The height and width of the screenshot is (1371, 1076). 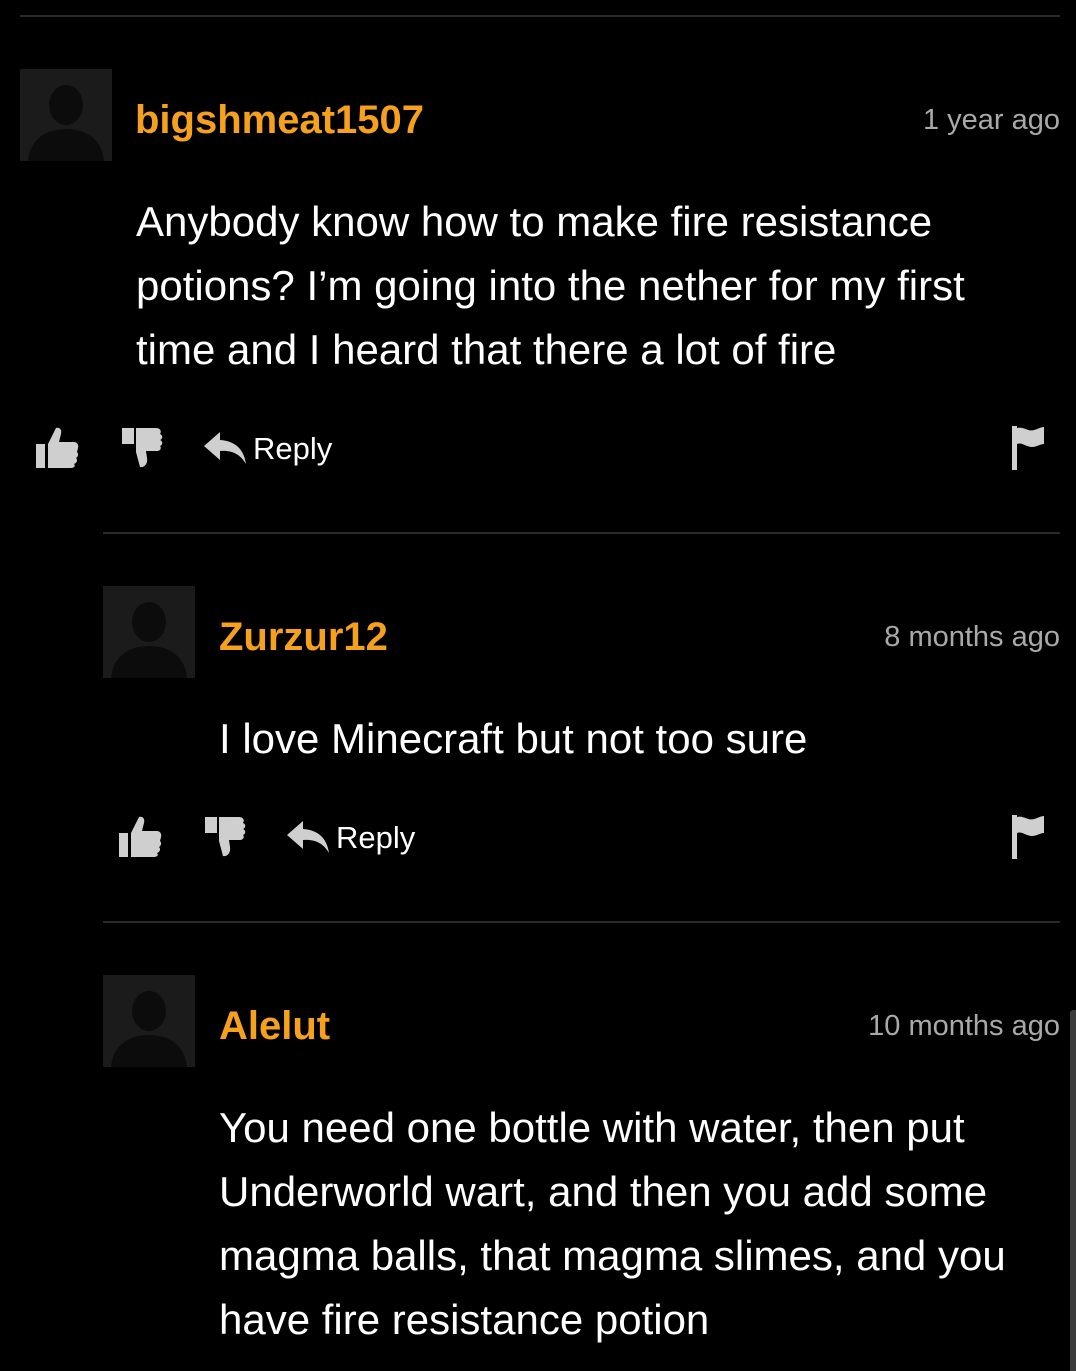 What do you see at coordinates (279, 120) in the screenshot?
I see `username: bigshmeat1507` at bounding box center [279, 120].